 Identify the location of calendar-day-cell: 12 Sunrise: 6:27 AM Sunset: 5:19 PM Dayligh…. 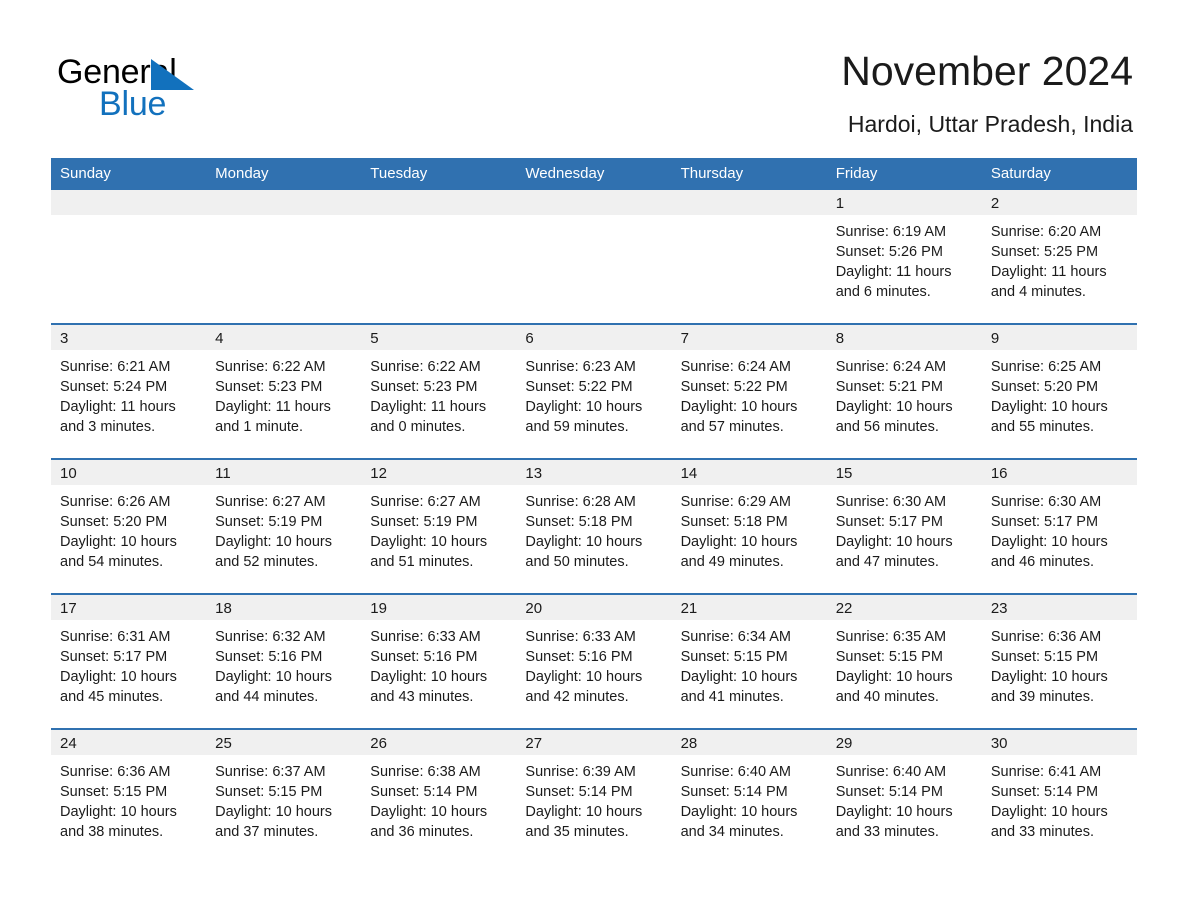
(439, 526).